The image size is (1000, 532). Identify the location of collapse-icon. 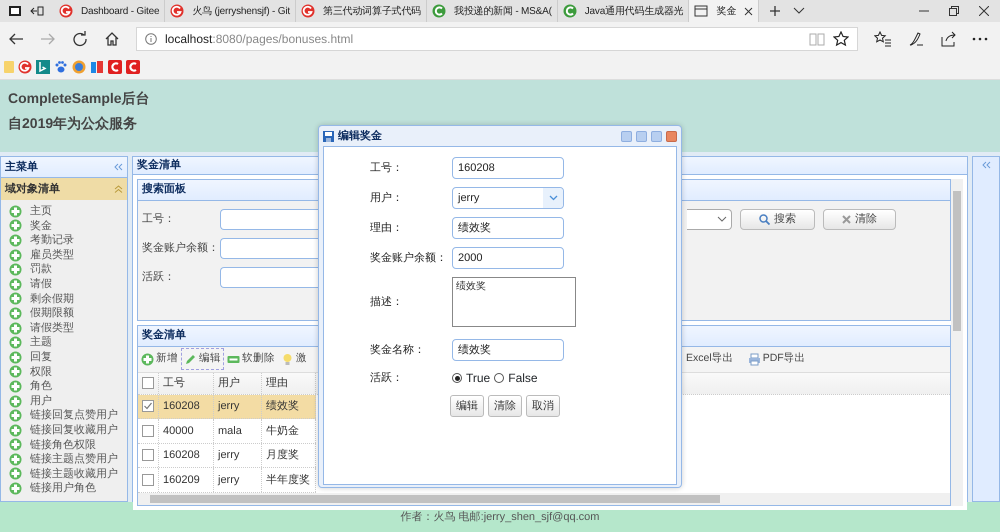
(118, 167).